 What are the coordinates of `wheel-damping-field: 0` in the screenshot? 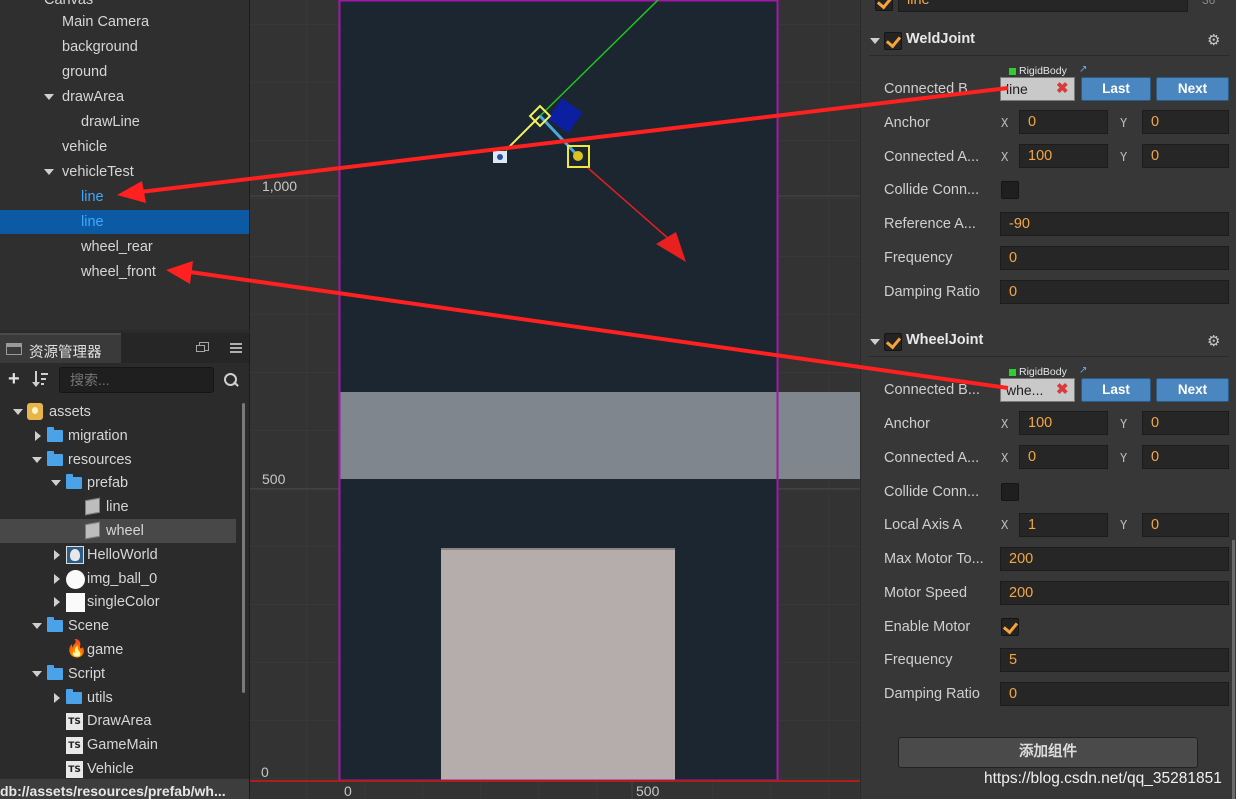 It's located at (1114, 694).